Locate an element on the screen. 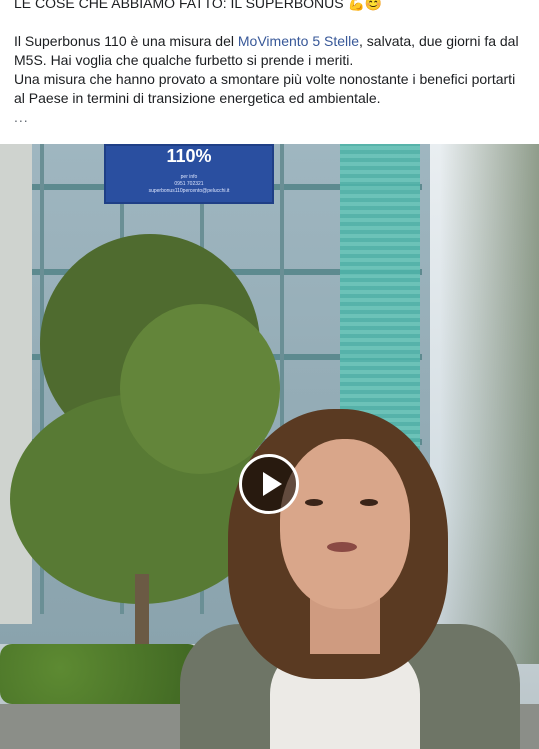  trees-right is located at coordinates (489, 404).